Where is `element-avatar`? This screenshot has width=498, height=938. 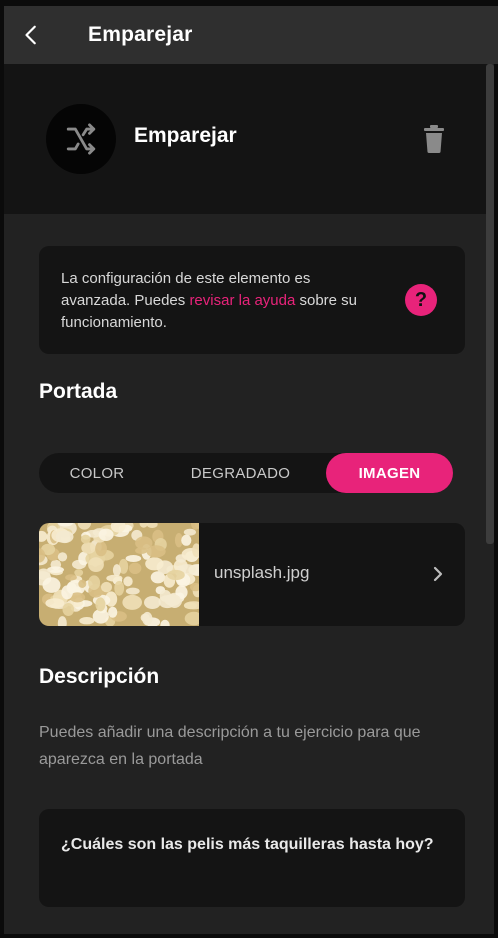 element-avatar is located at coordinates (81, 139).